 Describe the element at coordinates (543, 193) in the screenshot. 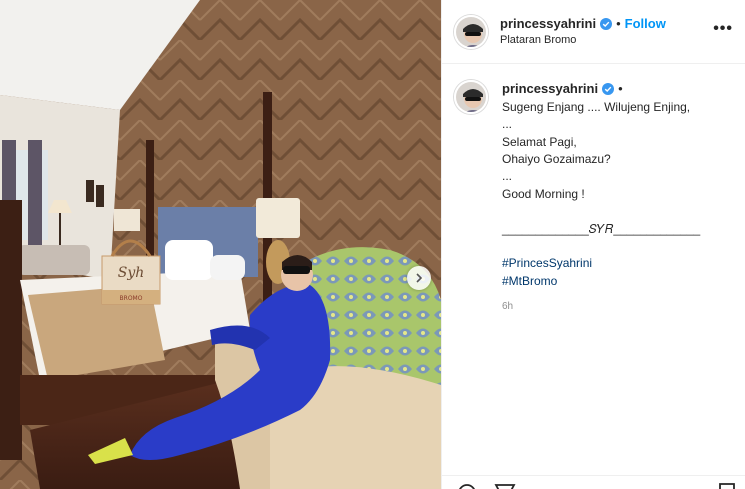

I see `caption-line: Good Morning !` at that location.